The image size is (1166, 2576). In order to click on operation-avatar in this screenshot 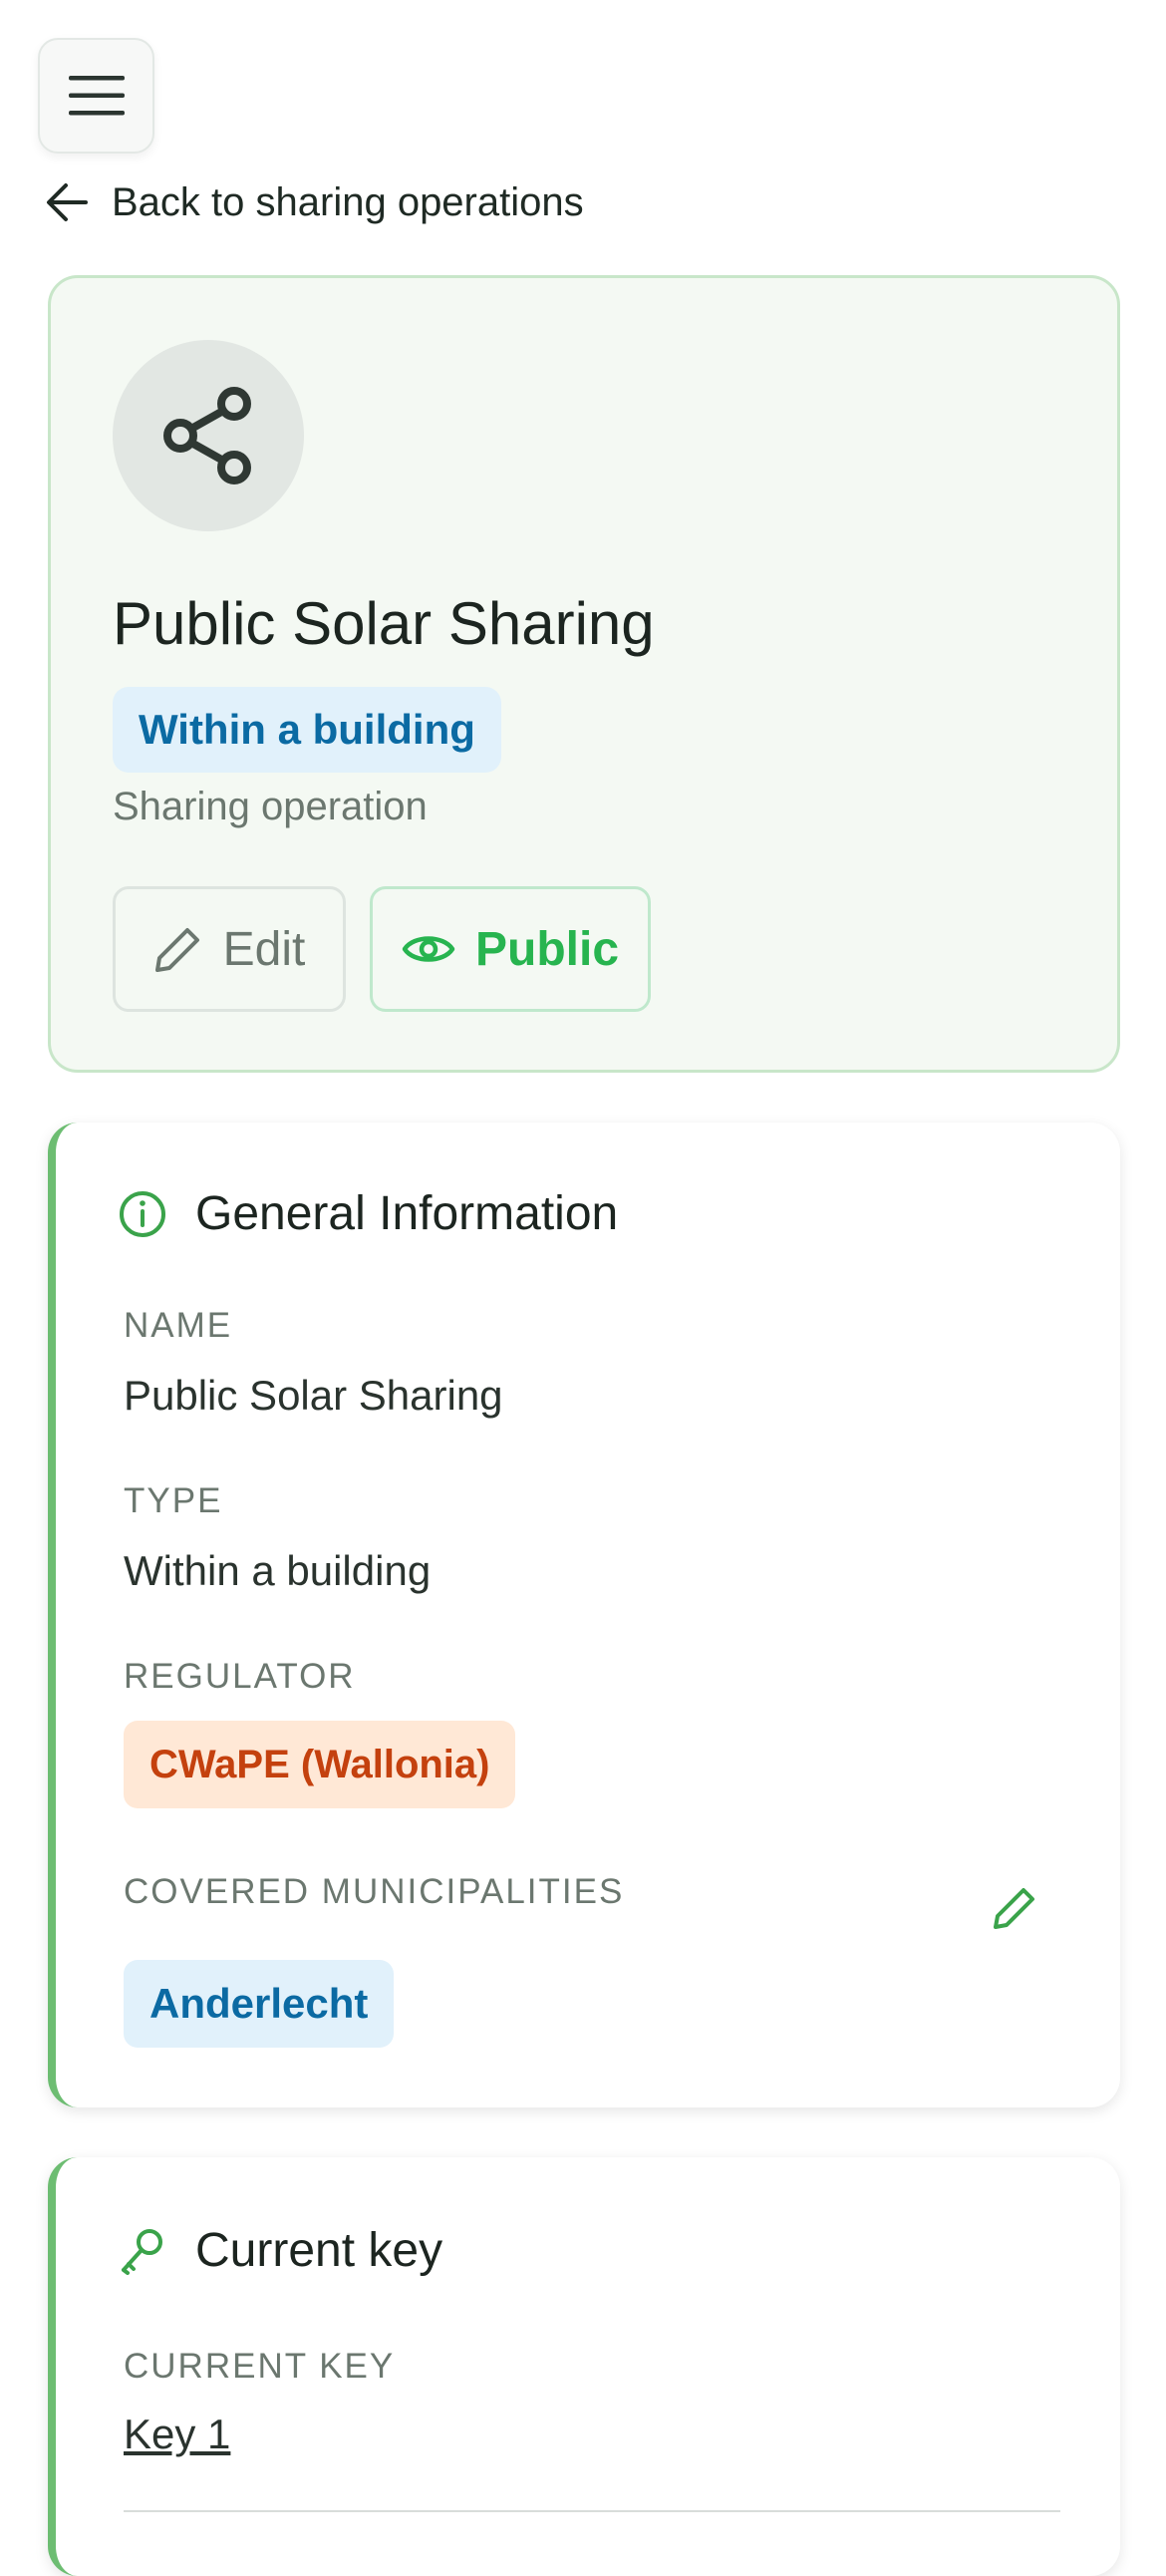, I will do `click(209, 435)`.